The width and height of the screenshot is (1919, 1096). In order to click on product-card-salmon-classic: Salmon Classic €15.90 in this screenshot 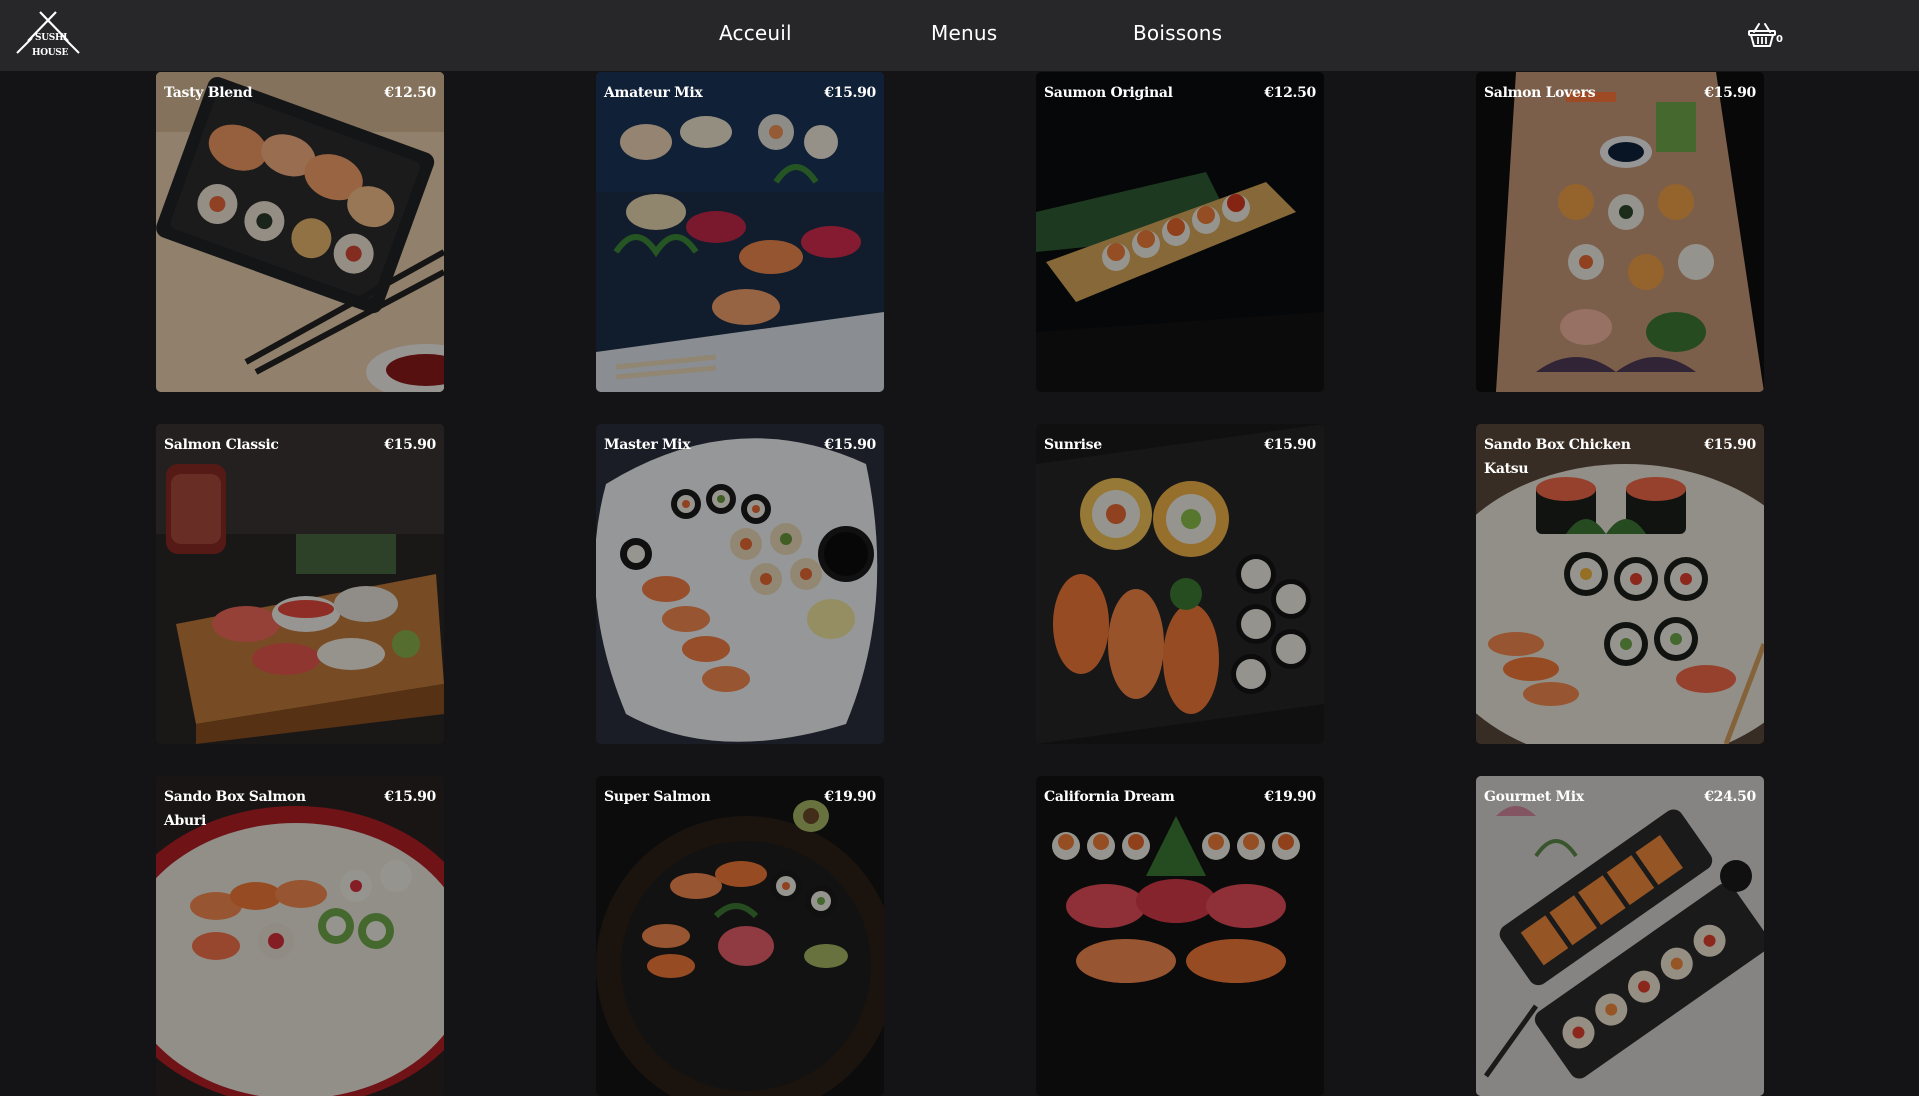, I will do `click(300, 584)`.